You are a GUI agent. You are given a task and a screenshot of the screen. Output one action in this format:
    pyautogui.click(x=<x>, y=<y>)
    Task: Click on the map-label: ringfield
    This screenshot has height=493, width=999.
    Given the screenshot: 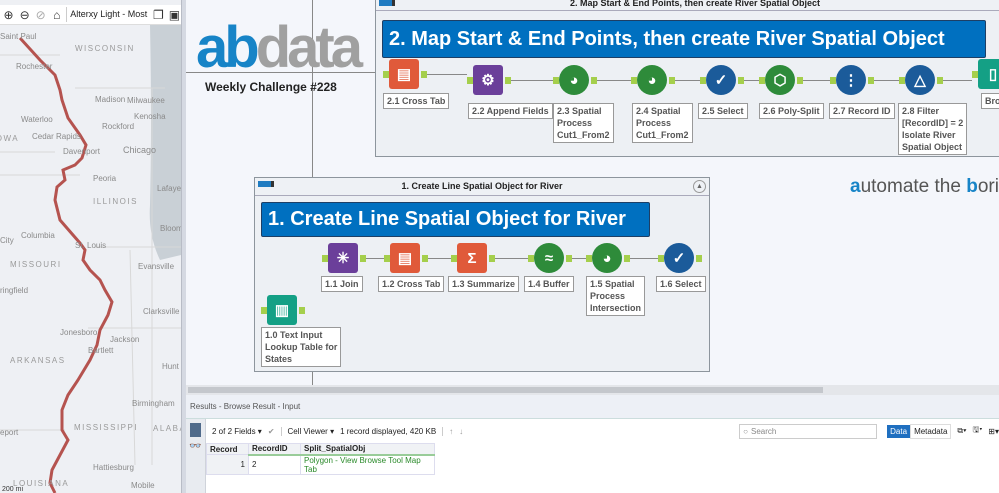 What is the action you would take?
    pyautogui.click(x=14, y=290)
    